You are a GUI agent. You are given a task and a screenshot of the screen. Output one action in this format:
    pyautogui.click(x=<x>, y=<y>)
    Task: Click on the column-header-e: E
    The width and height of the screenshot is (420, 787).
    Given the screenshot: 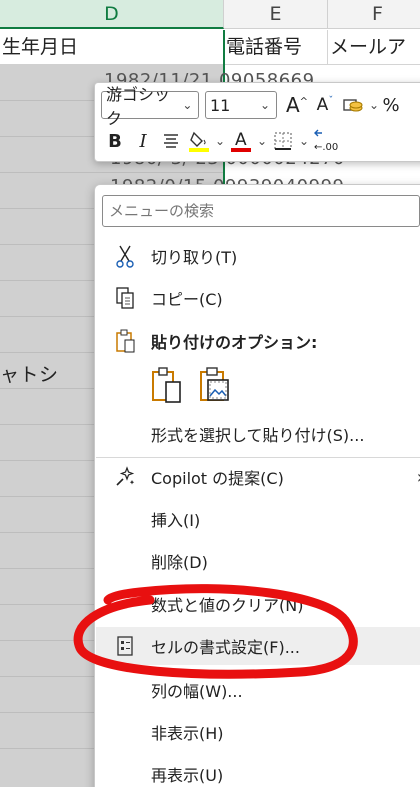 What is the action you would take?
    pyautogui.click(x=276, y=14)
    